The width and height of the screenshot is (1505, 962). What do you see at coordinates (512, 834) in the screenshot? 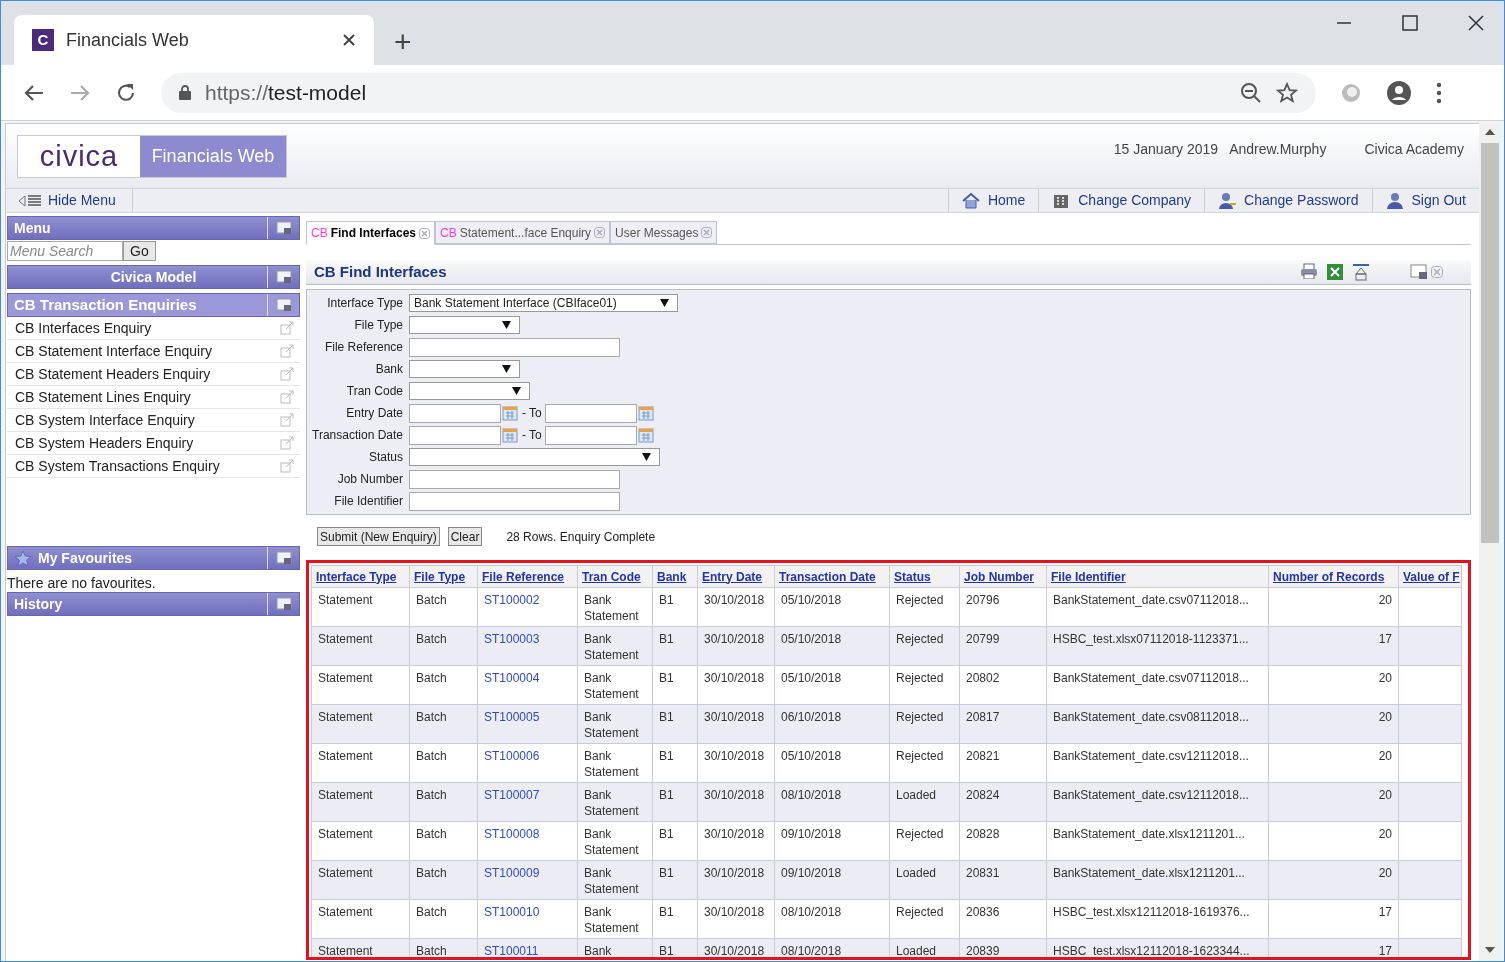
I see `reference-link: ST100008` at bounding box center [512, 834].